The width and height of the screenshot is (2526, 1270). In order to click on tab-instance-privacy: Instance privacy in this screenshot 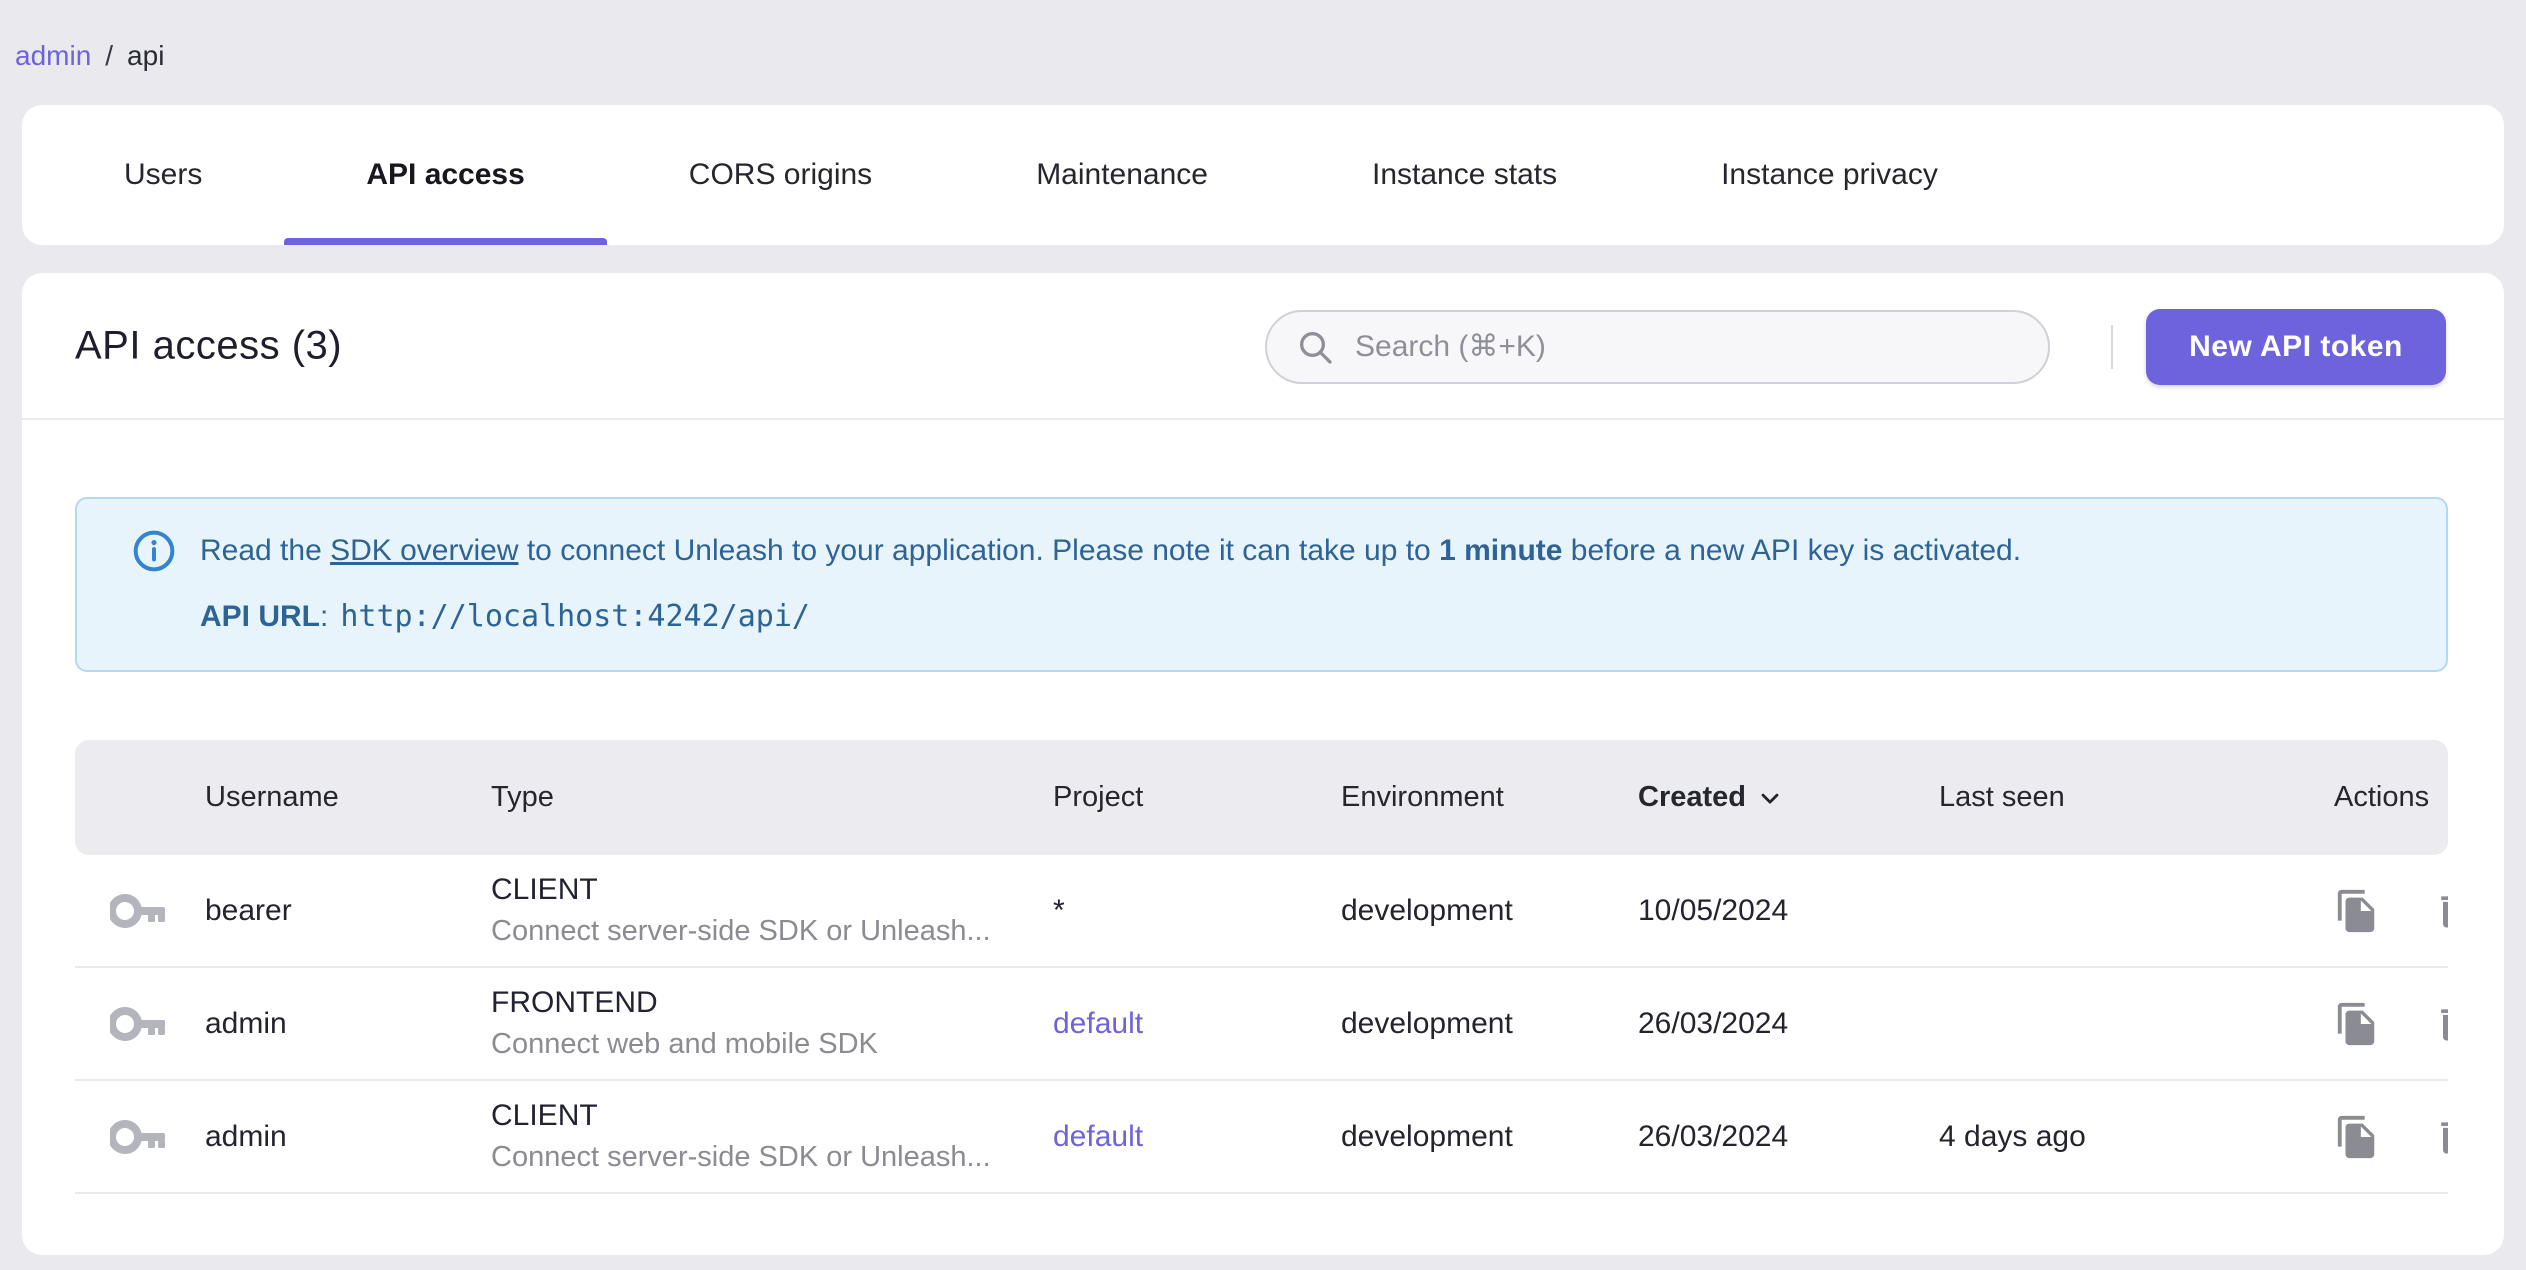, I will do `click(1829, 175)`.